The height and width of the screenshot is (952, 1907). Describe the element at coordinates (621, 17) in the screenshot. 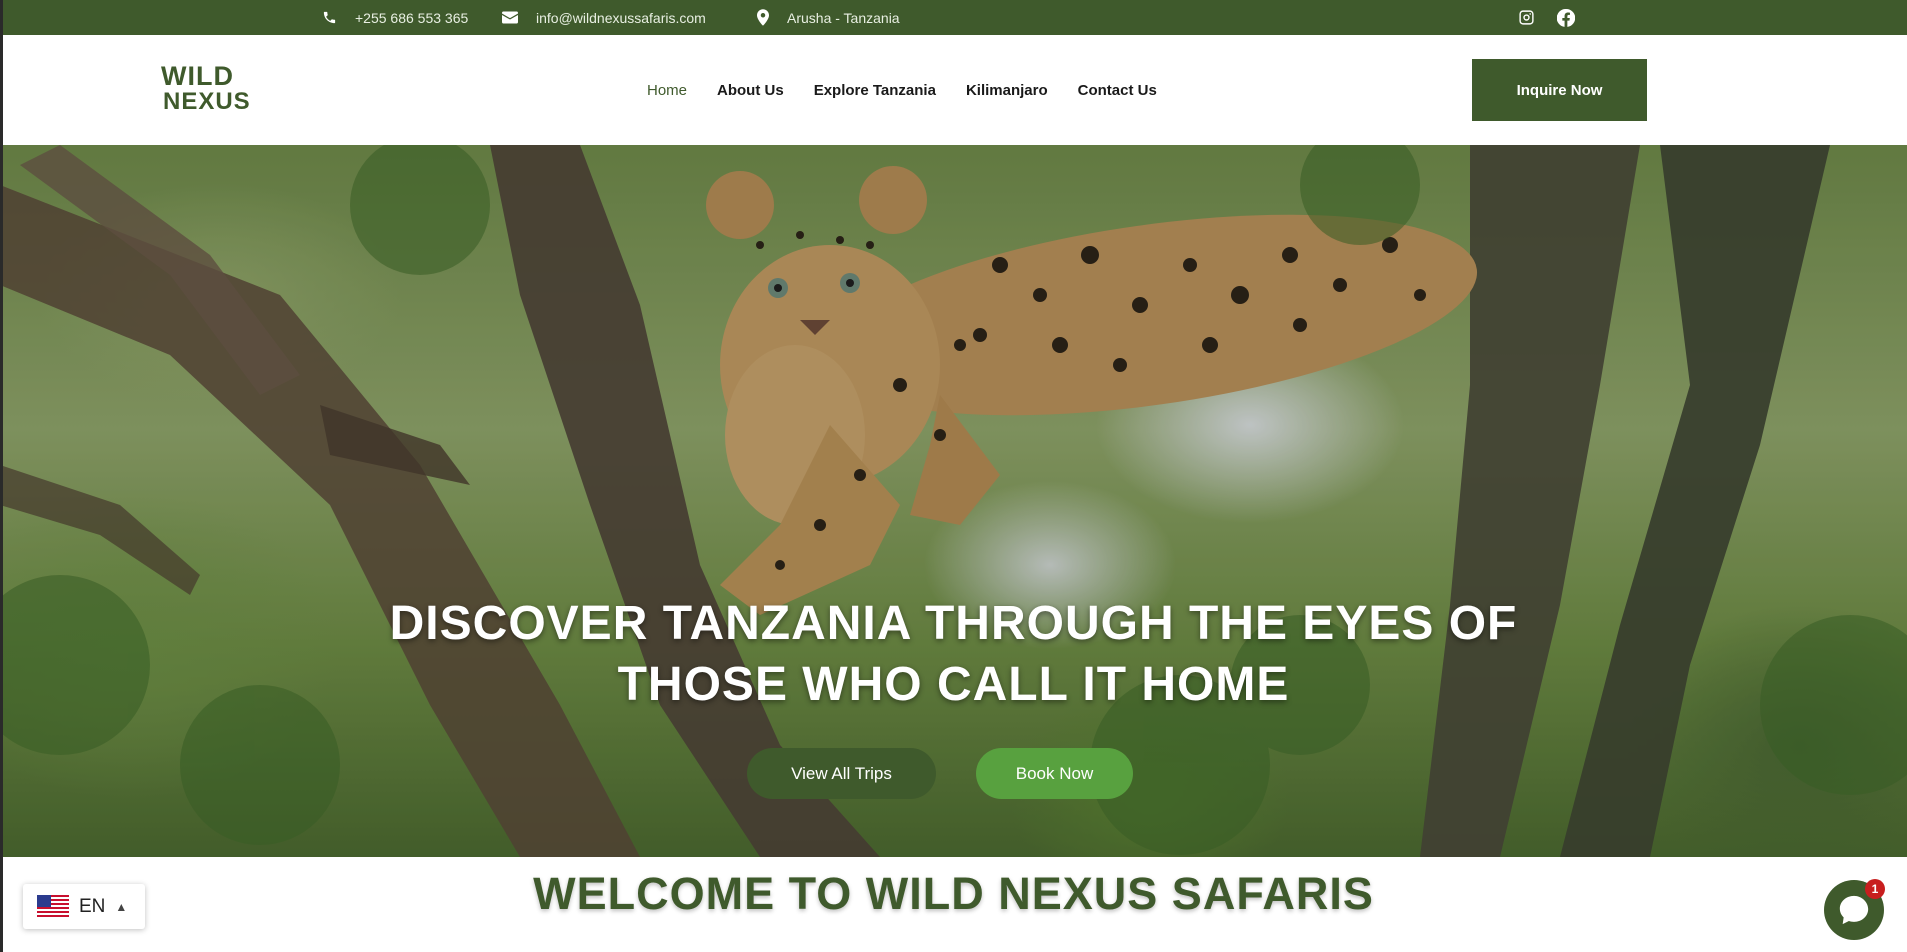

I see `email-text: info@wildnexussafaris.com` at that location.